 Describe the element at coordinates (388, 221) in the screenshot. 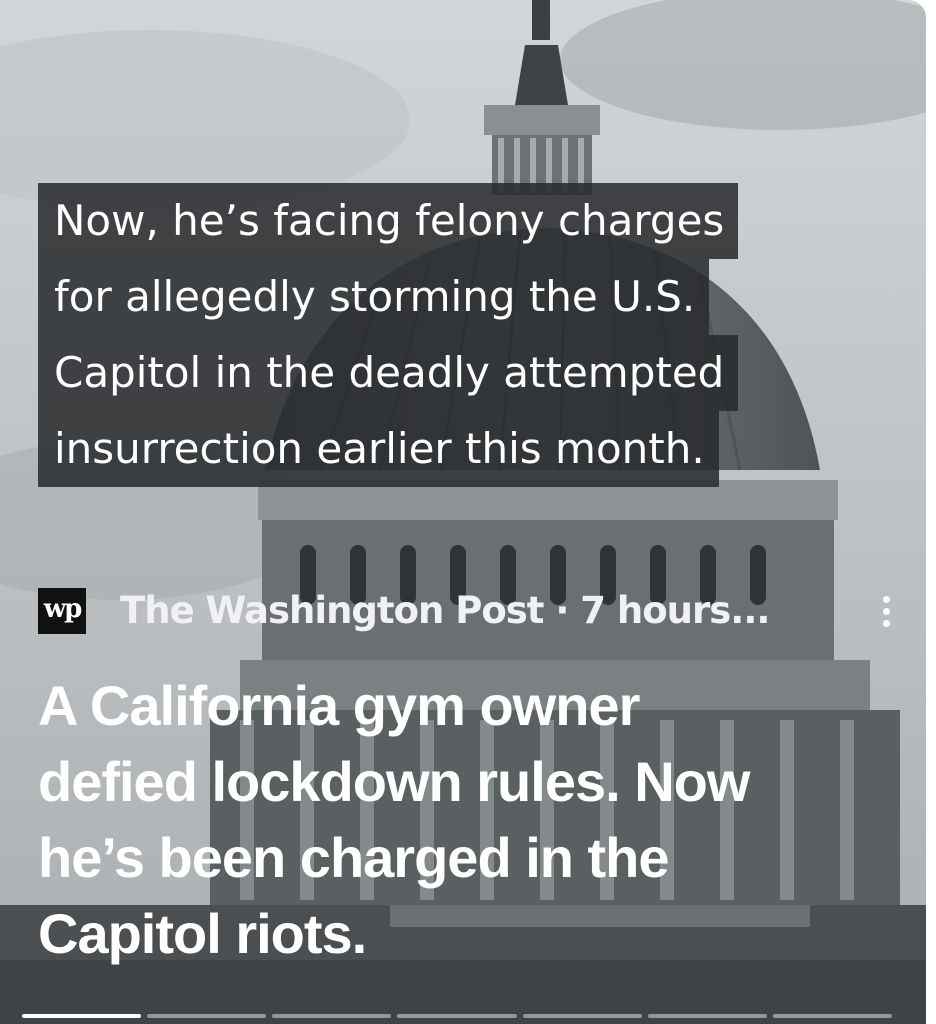

I see `caption-line: Now, he’s facing felony charges` at that location.